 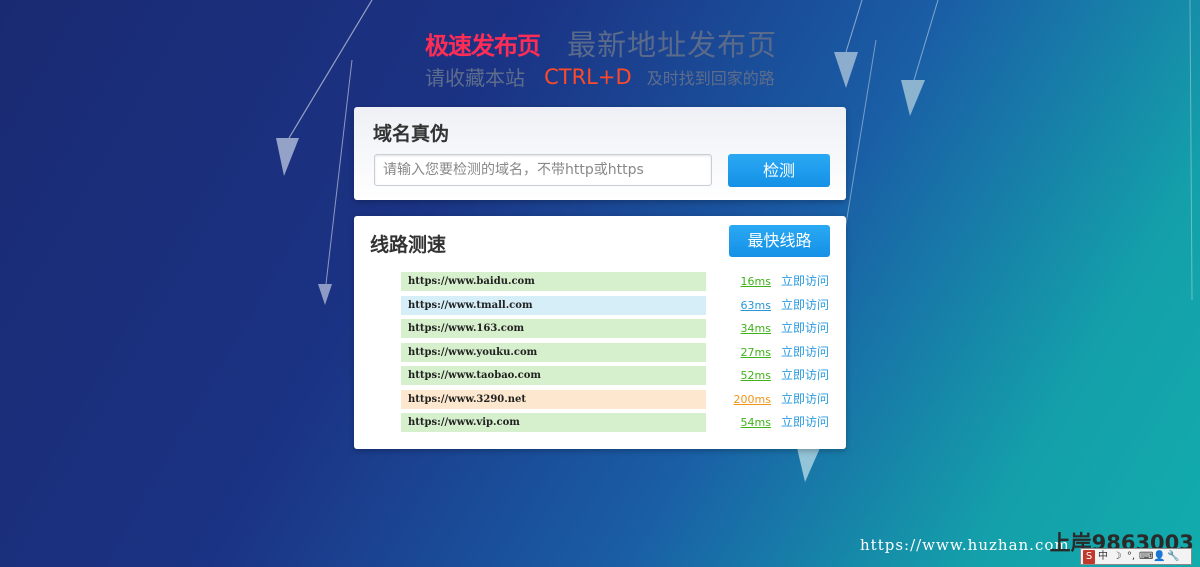 What do you see at coordinates (1117, 557) in the screenshot?
I see `ime-moon-icon: ☽` at bounding box center [1117, 557].